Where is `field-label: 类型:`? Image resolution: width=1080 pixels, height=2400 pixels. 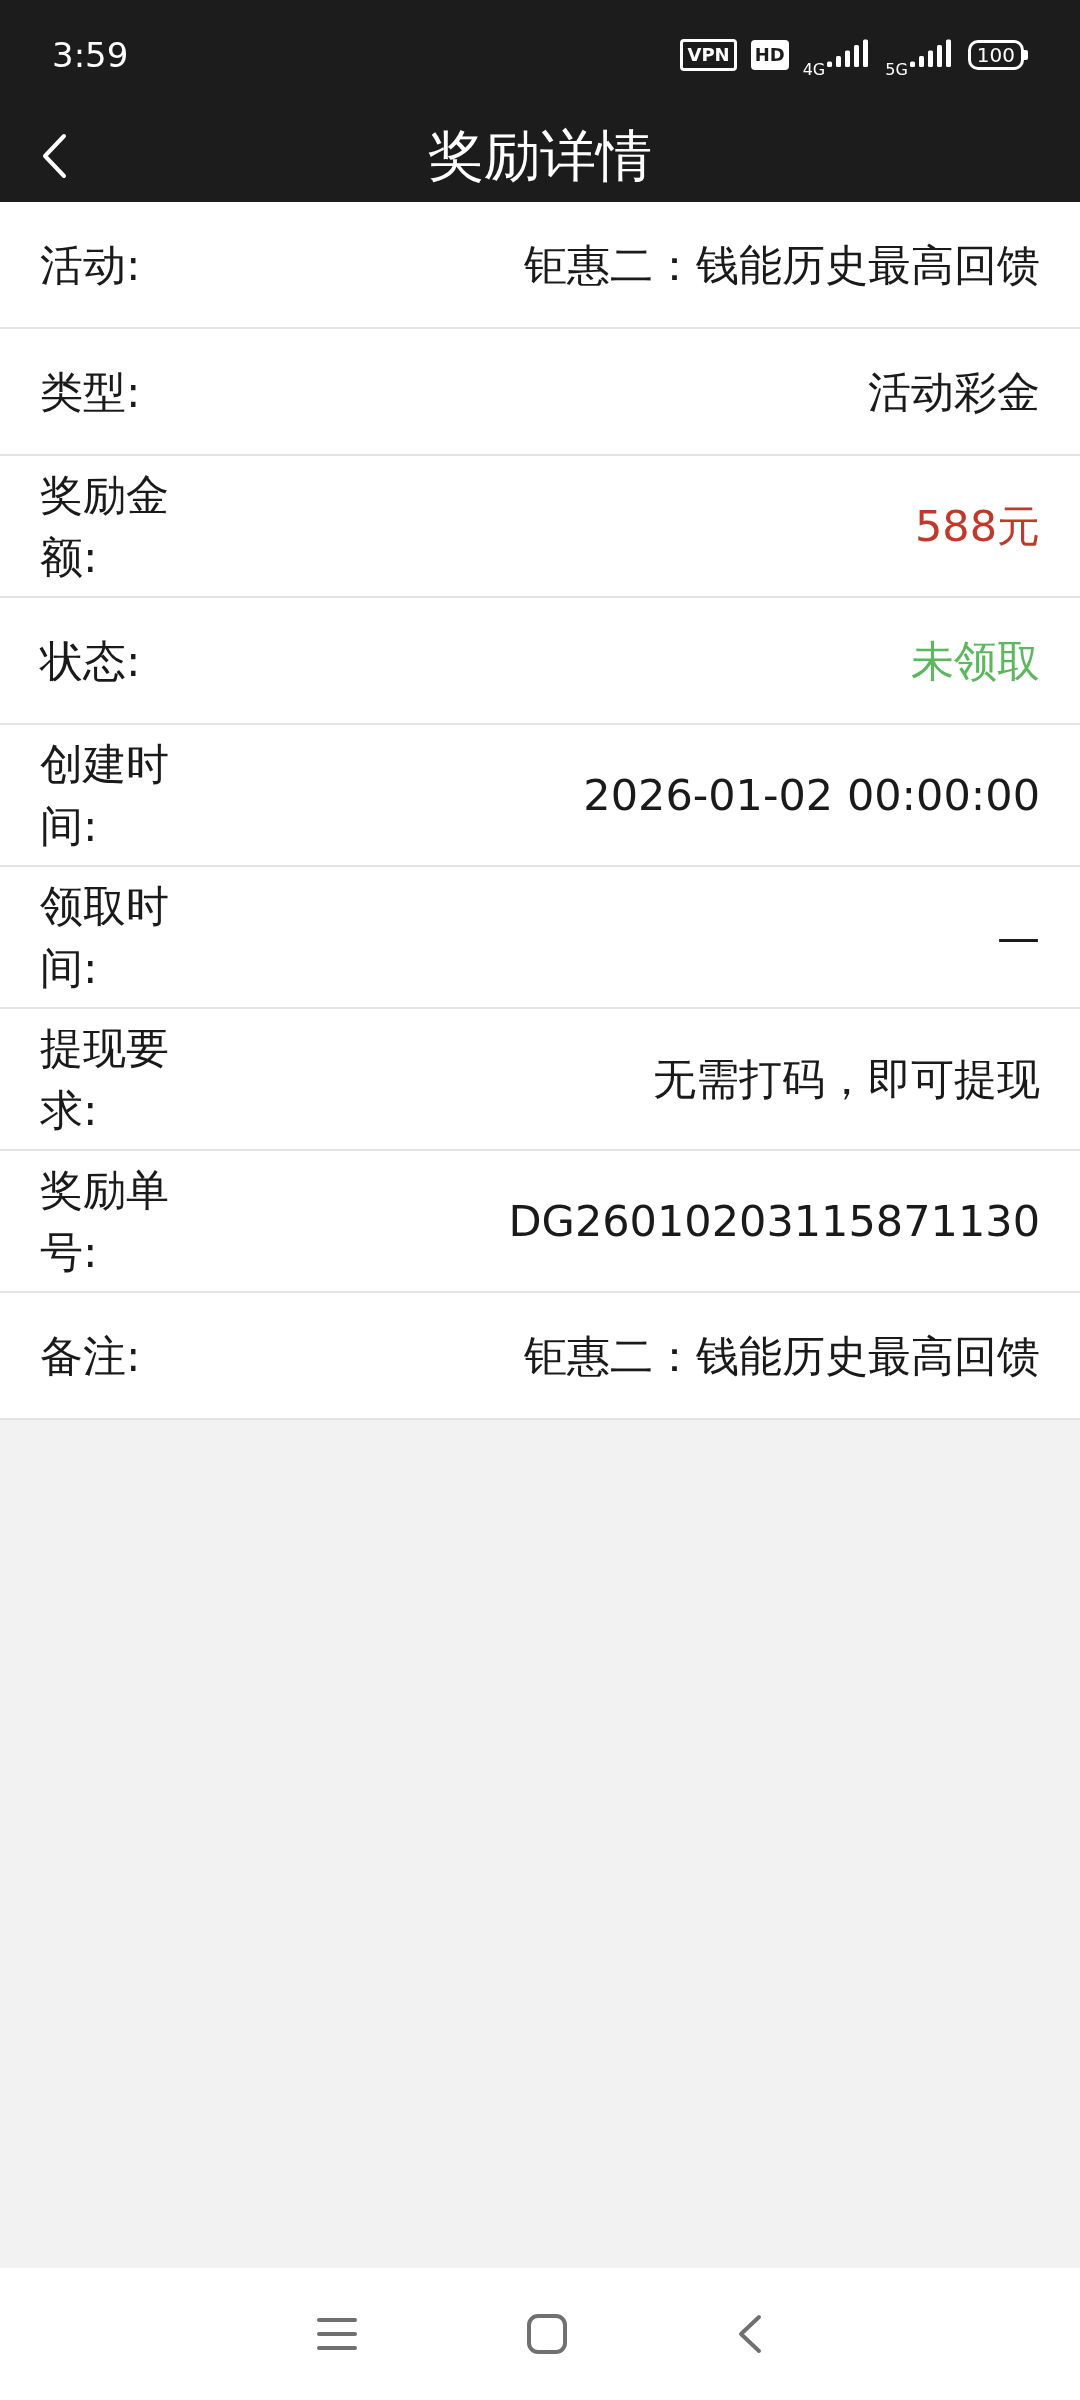
field-label: 类型: is located at coordinates (91, 392).